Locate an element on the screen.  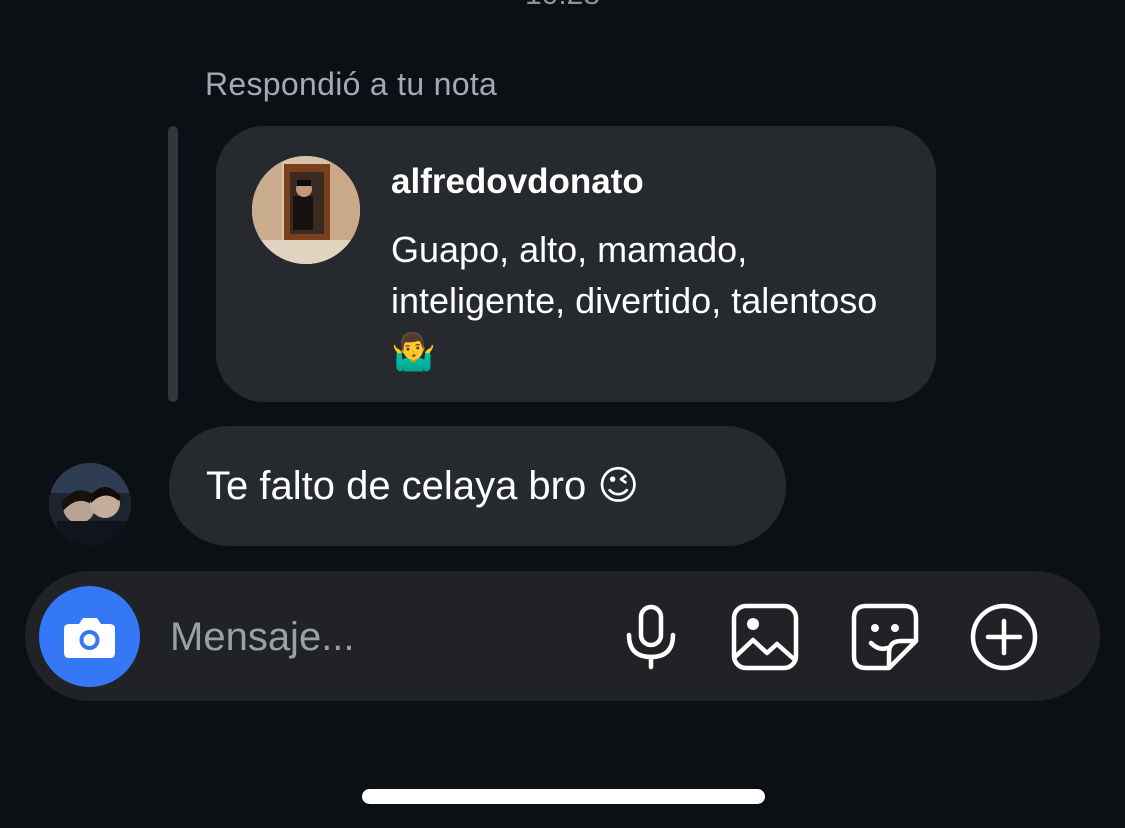
received-message-bubble: Te falto de celaya bro 😉 is located at coordinates (477, 486).